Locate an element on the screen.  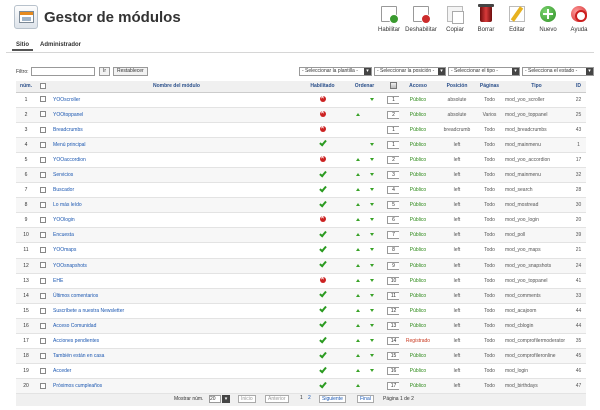
module-name-link: YOOmaps is located at coordinates (176, 250).